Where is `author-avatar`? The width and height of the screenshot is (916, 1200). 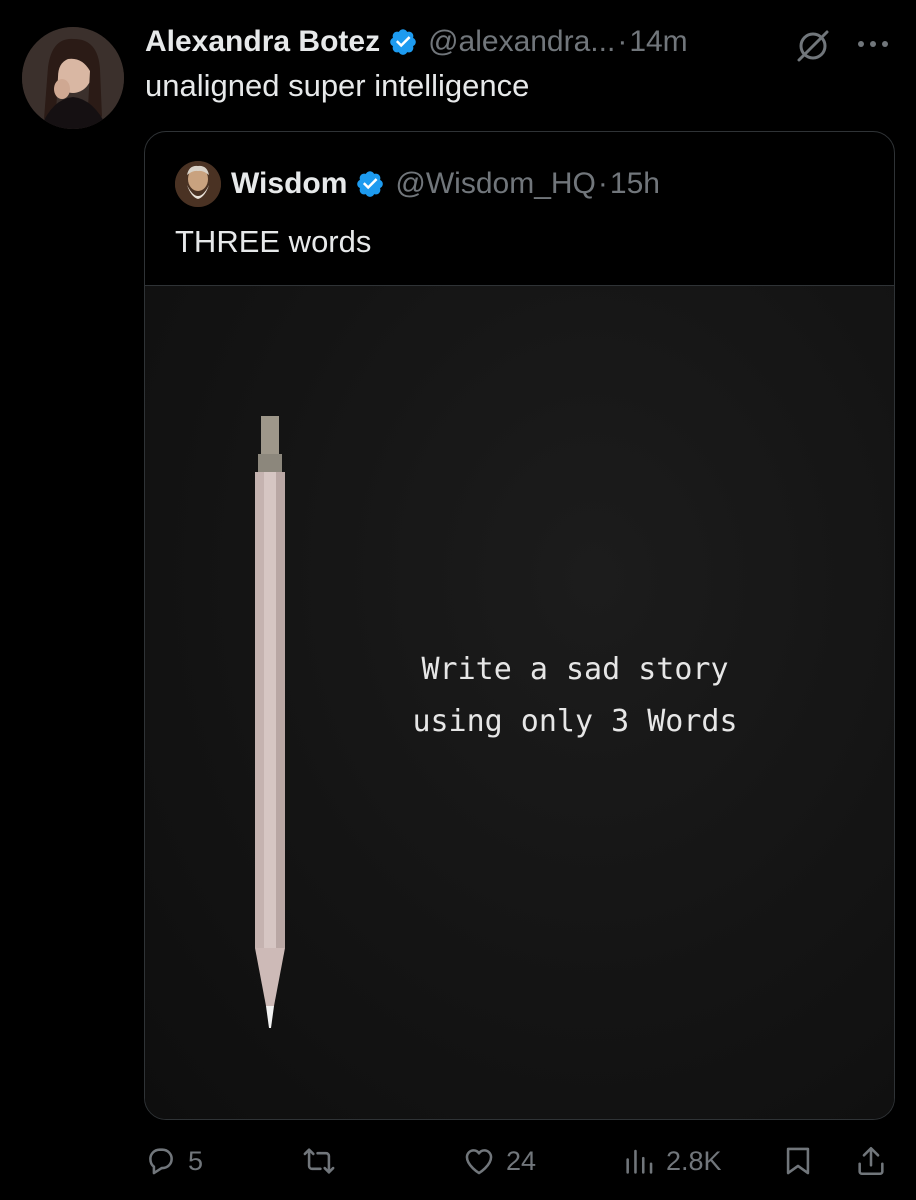 author-avatar is located at coordinates (73, 78).